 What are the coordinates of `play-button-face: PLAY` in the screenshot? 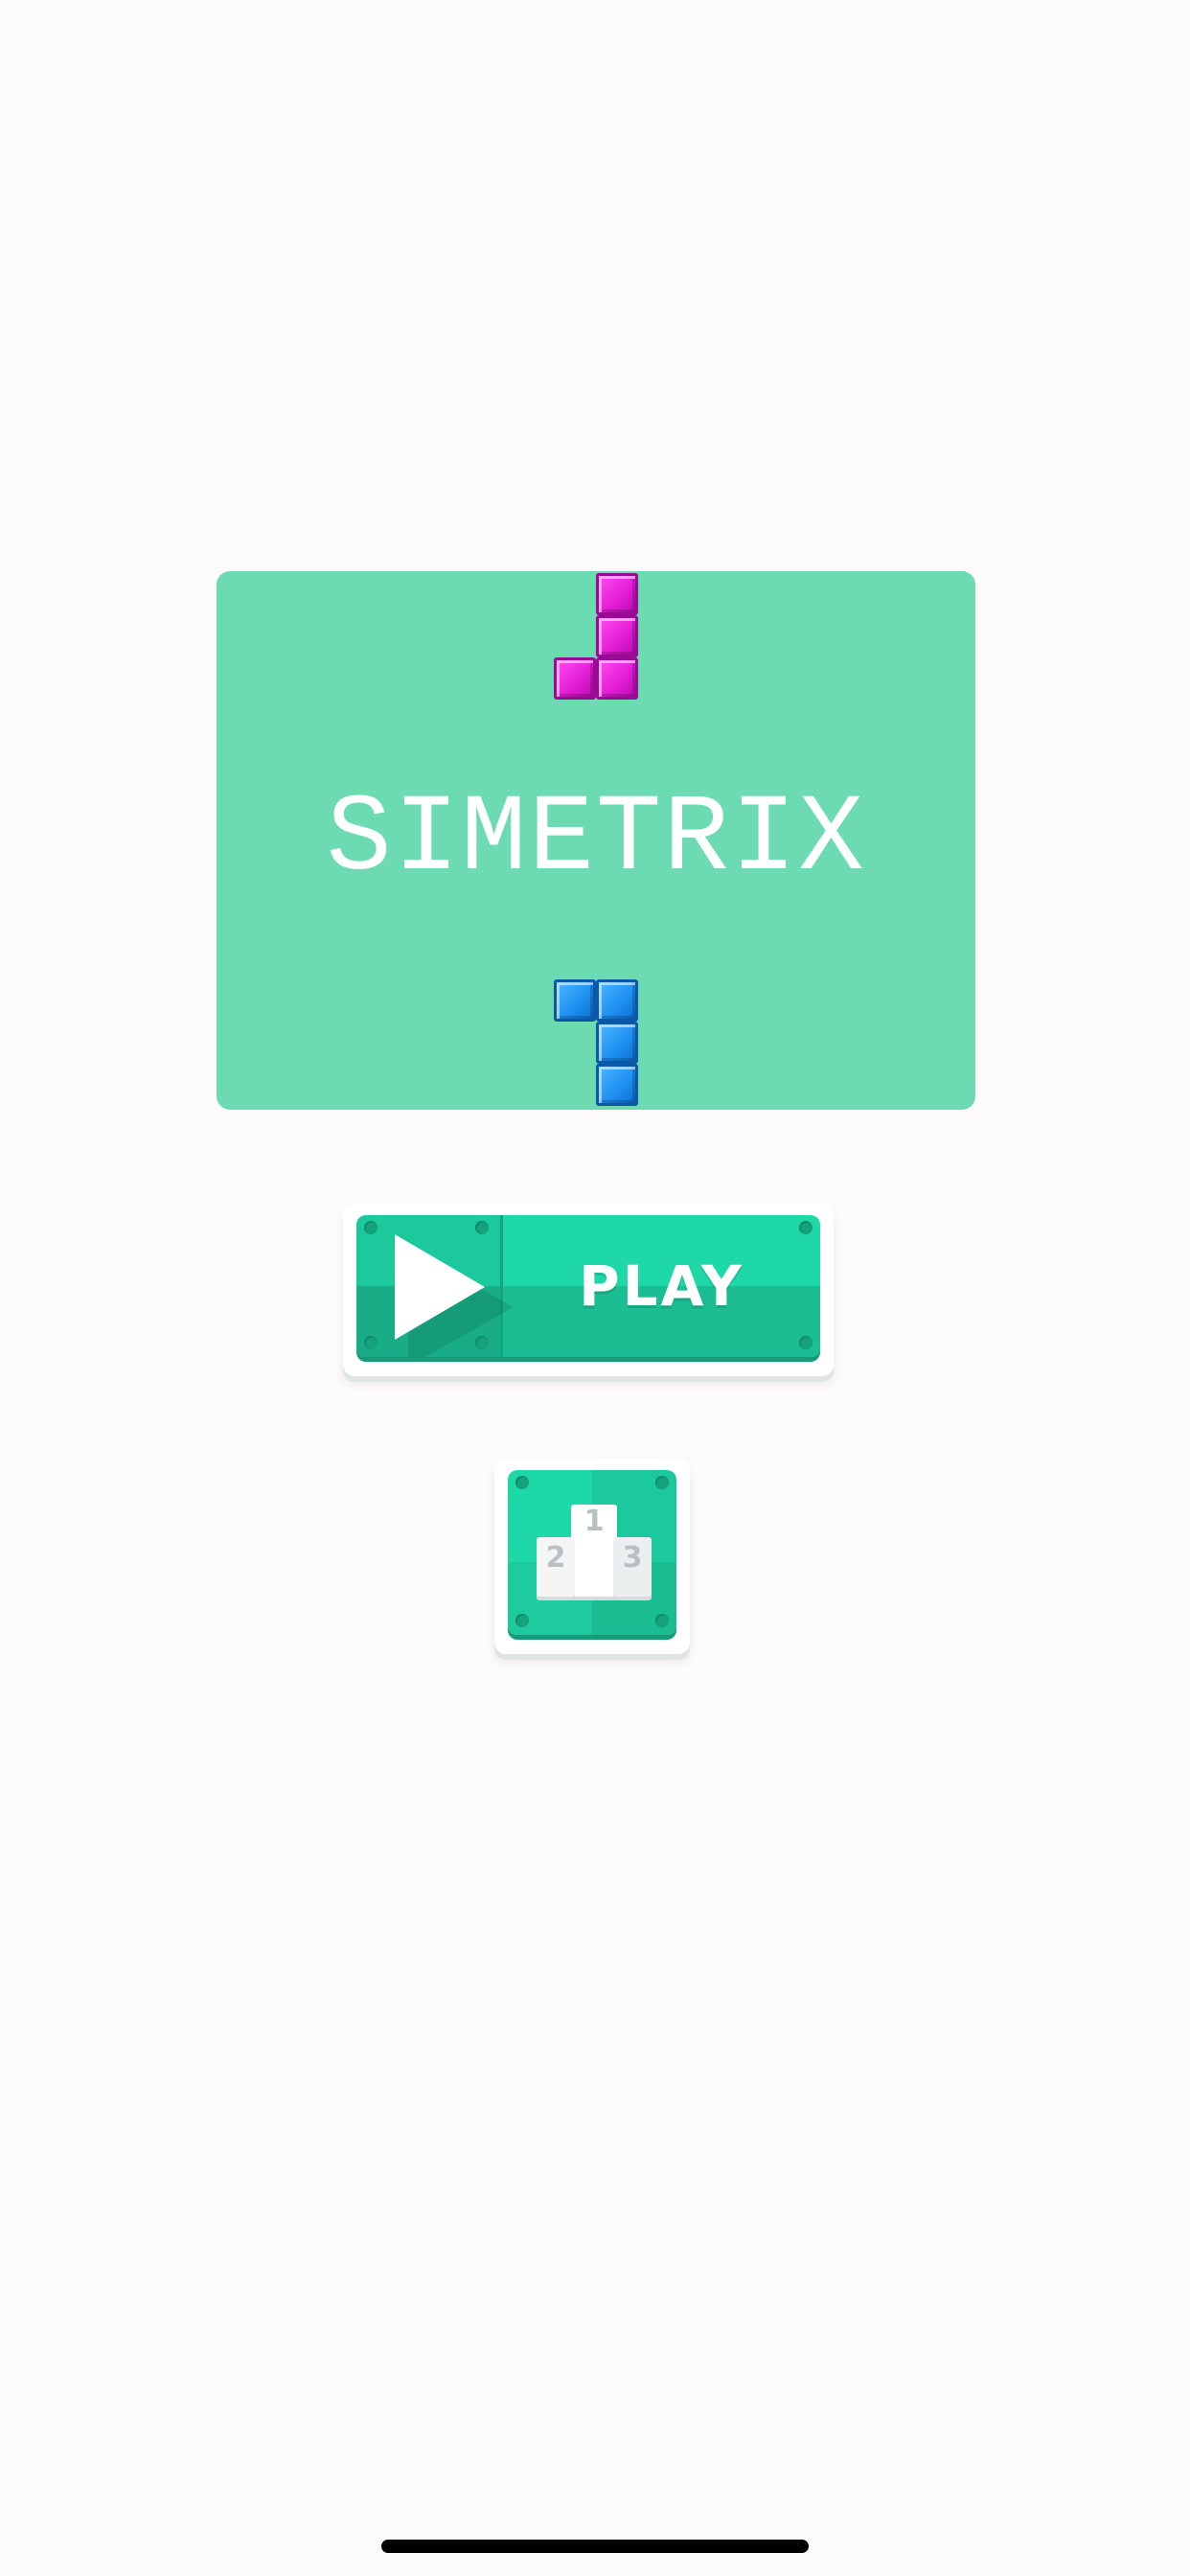 It's located at (588, 1286).